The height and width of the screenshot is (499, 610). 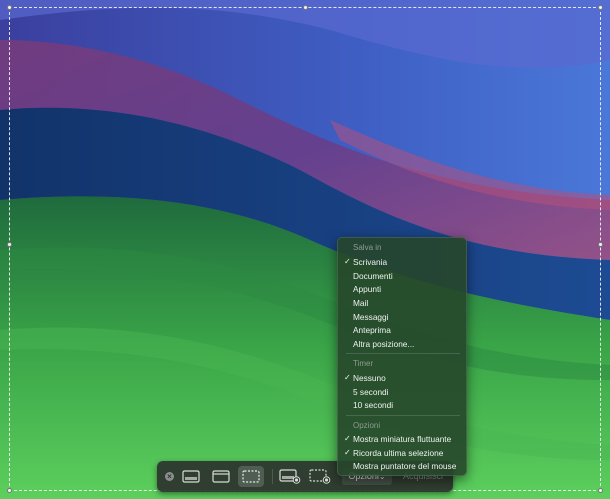 I want to click on menu-item-anteprima: Anteprima, so click(x=372, y=330).